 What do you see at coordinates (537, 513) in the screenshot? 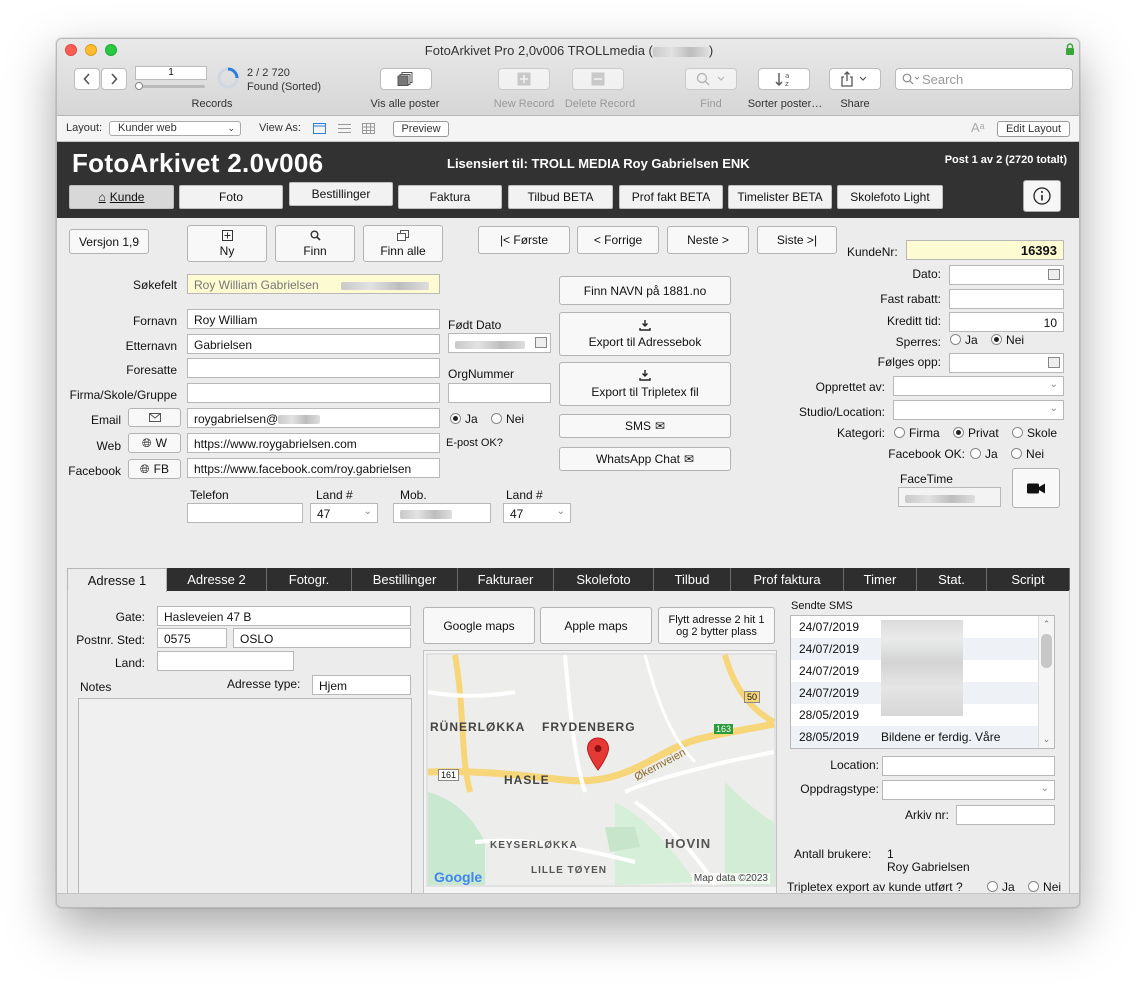
I see `mobile-country-select: 47 ⌄` at bounding box center [537, 513].